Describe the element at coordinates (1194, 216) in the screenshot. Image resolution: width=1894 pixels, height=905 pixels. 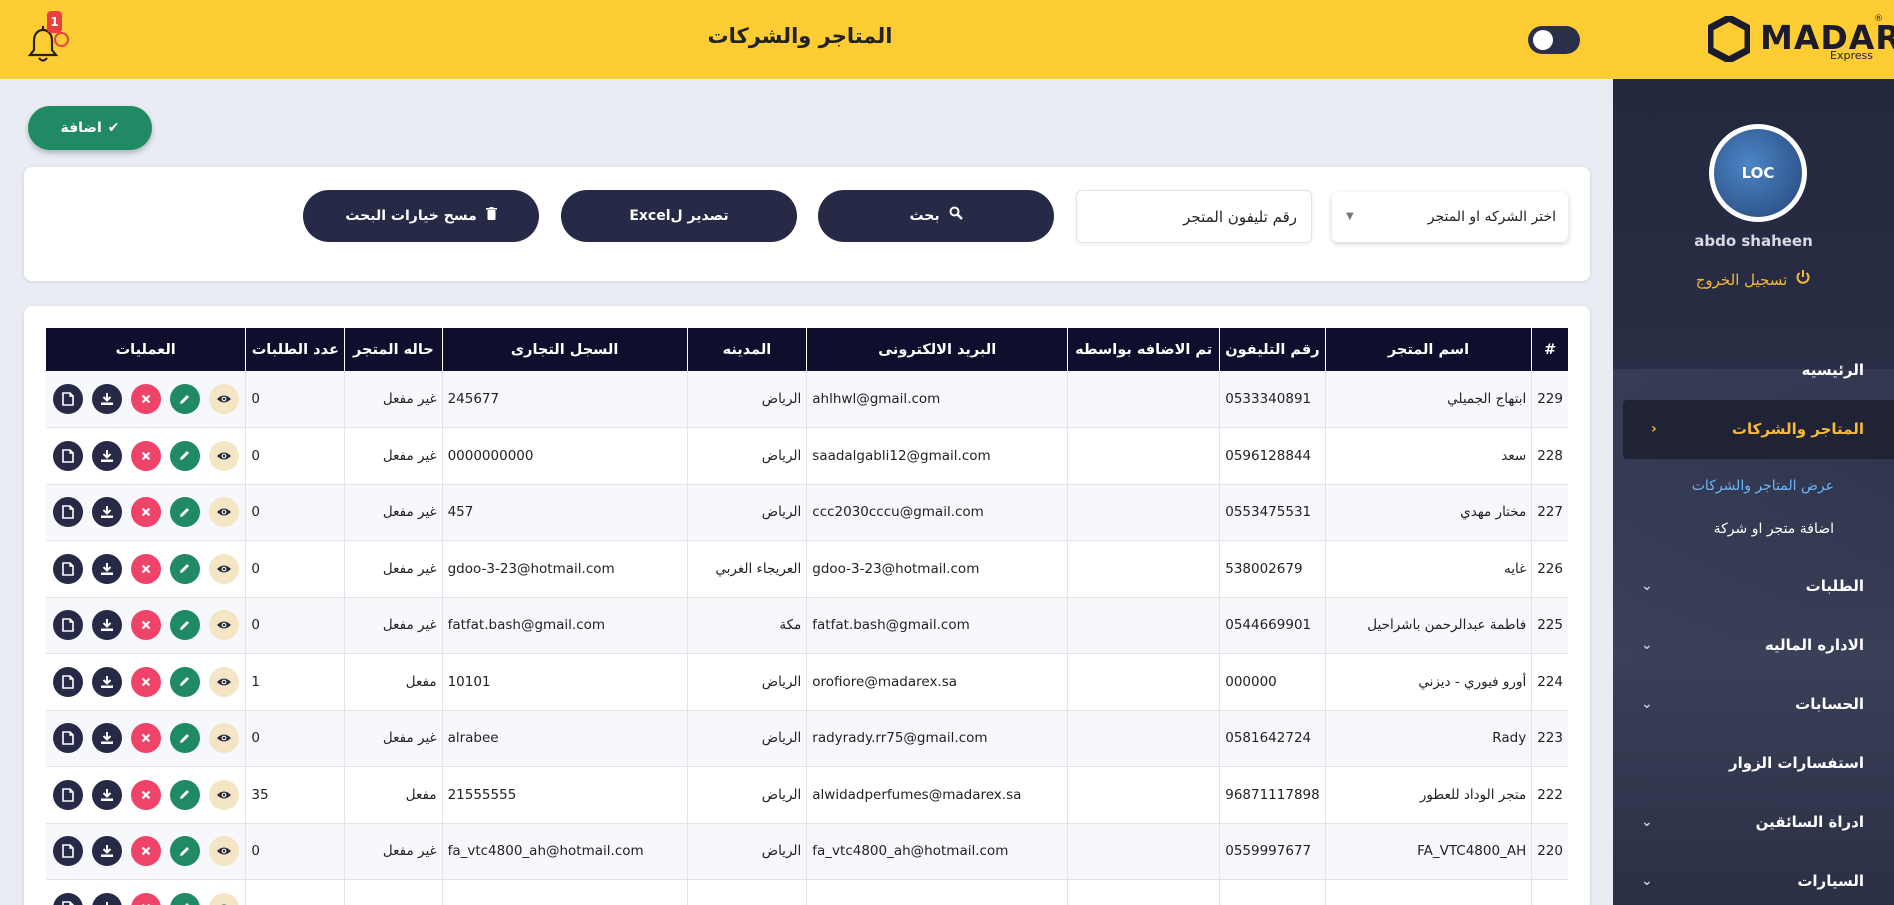
I see `store-phone-input` at that location.